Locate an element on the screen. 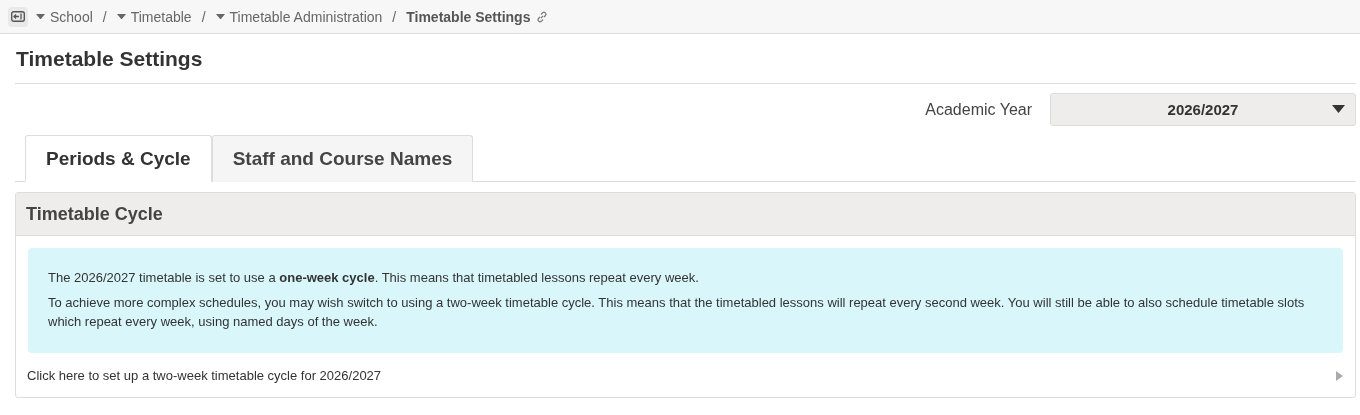 The image size is (1360, 415). info-text: The 2026/2027 timetable is set to use a one-week cycle. This means that timetabled lessons repeat every week. is located at coordinates (374, 278).